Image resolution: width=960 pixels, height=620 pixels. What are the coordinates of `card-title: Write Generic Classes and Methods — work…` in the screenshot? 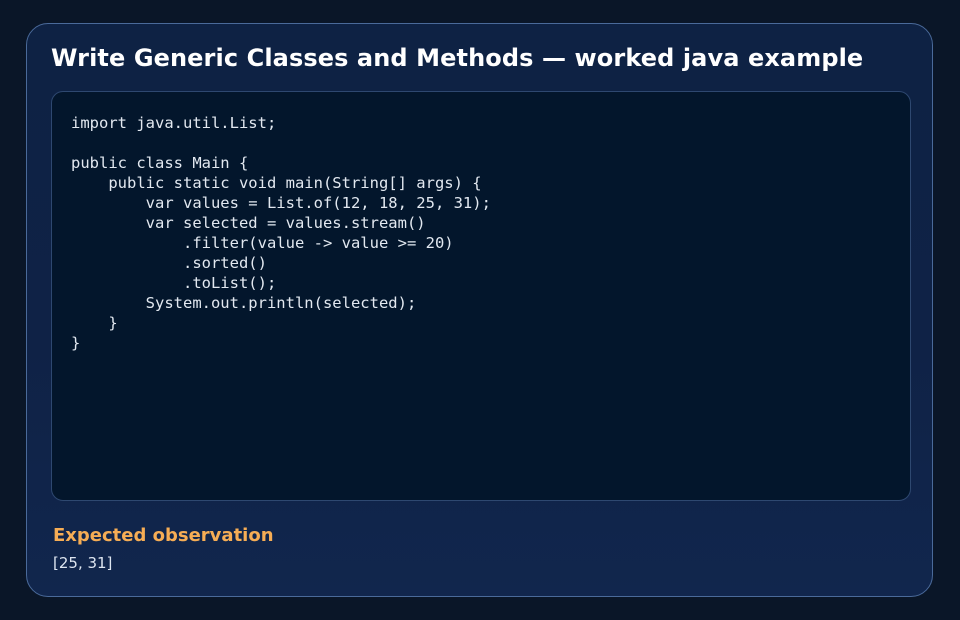 It's located at (457, 58).